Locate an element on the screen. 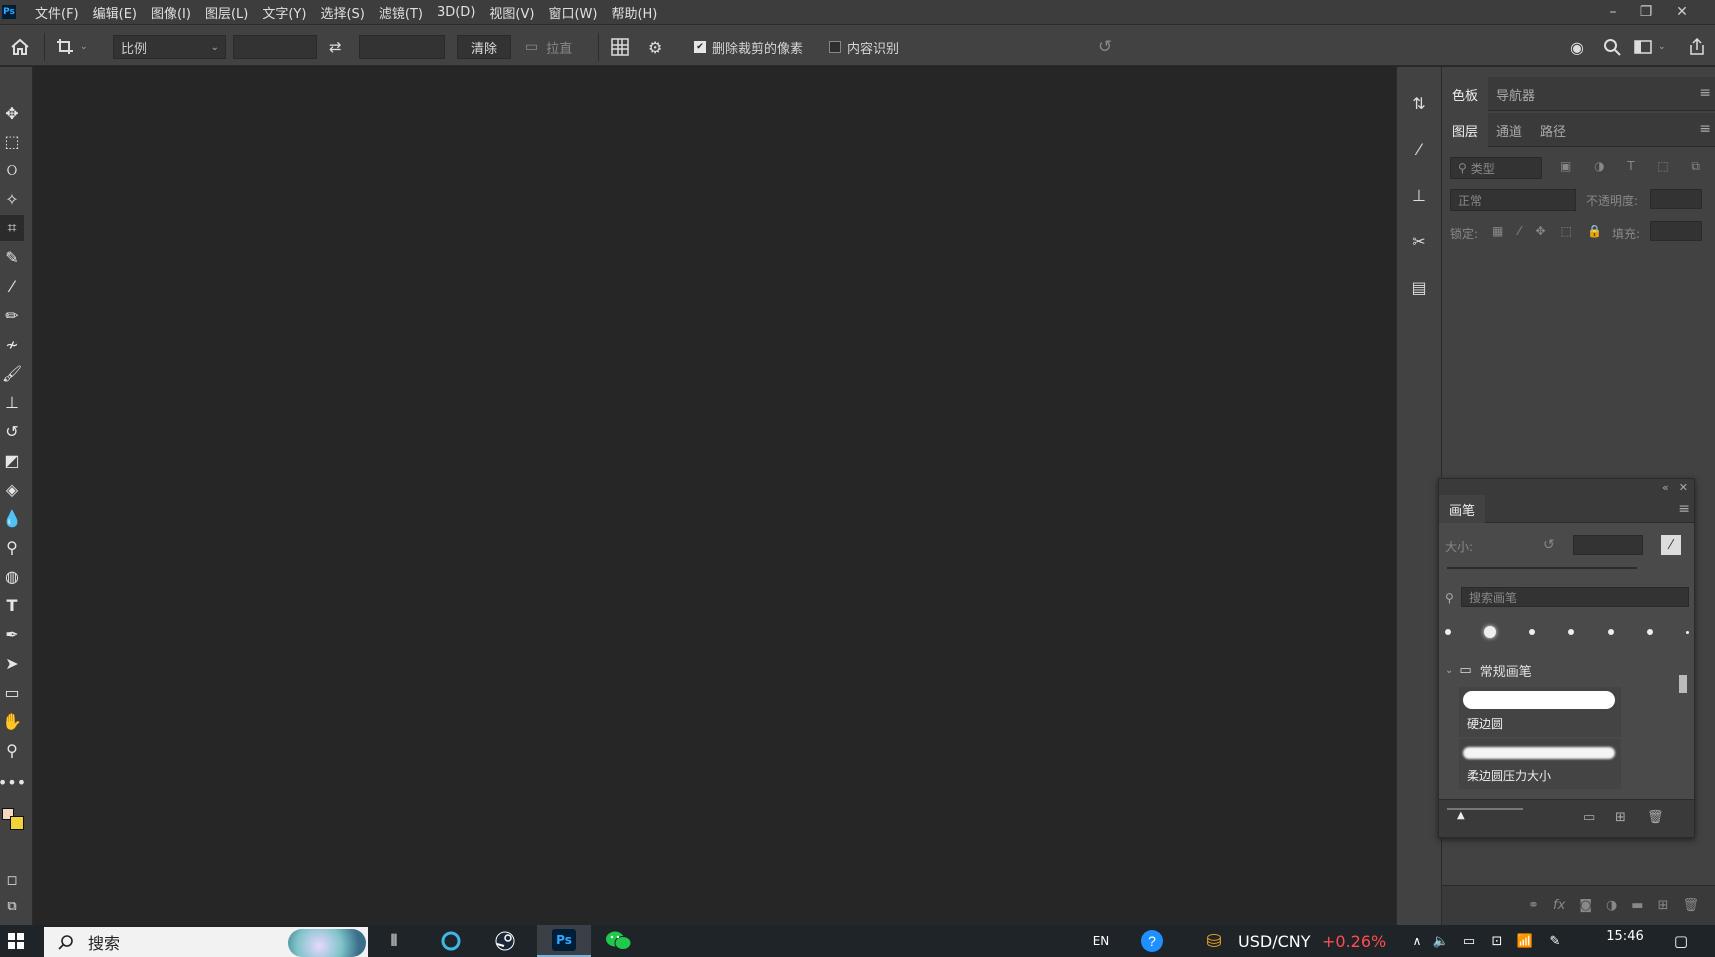 This screenshot has width=1715, height=957. brush-group-row: ⌄ ▭ 常规画笔 is located at coordinates (1556, 670).